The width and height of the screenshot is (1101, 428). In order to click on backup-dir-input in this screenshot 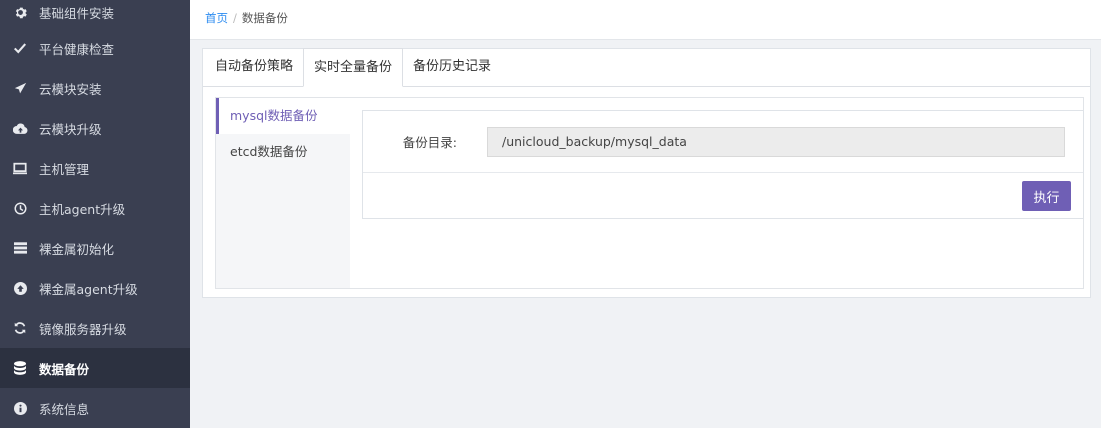, I will do `click(776, 141)`.